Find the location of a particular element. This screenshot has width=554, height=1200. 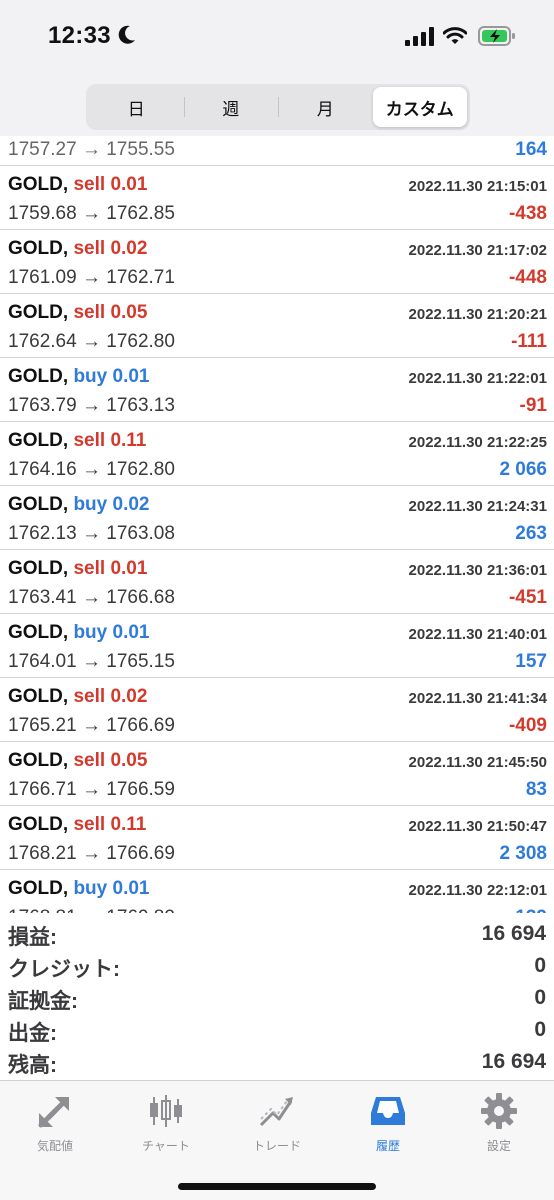

tab-history: 履歴 is located at coordinates (388, 1123).